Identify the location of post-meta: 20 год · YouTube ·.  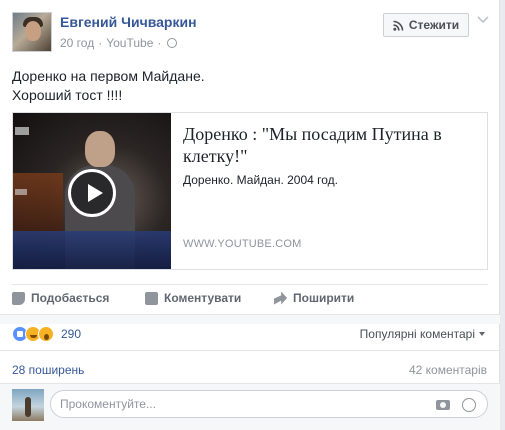
(119, 43).